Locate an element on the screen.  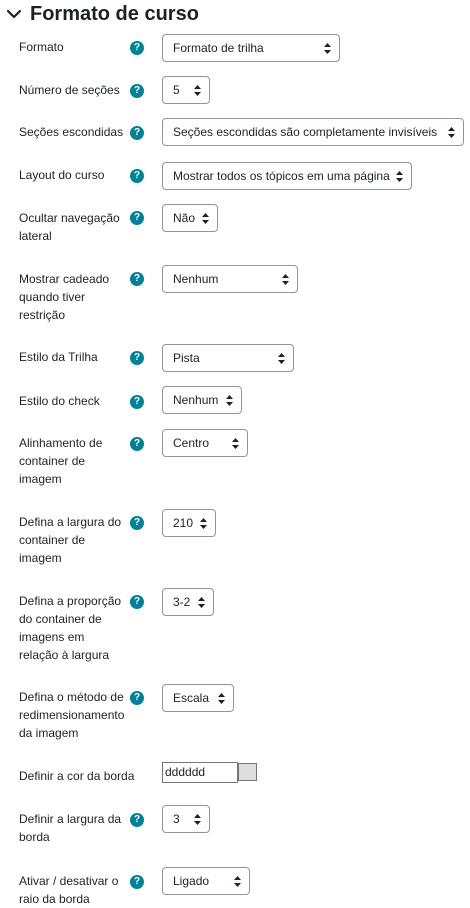
largura-container-select: 210 is located at coordinates (189, 523).